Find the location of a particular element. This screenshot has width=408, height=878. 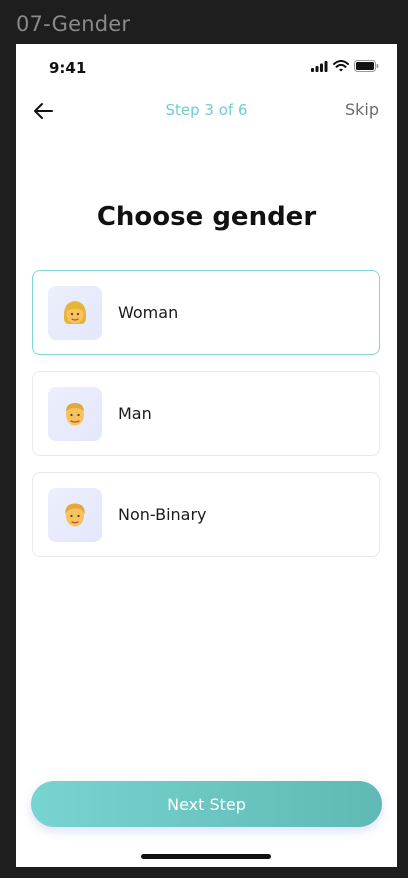

battery-icon is located at coordinates (366, 66).